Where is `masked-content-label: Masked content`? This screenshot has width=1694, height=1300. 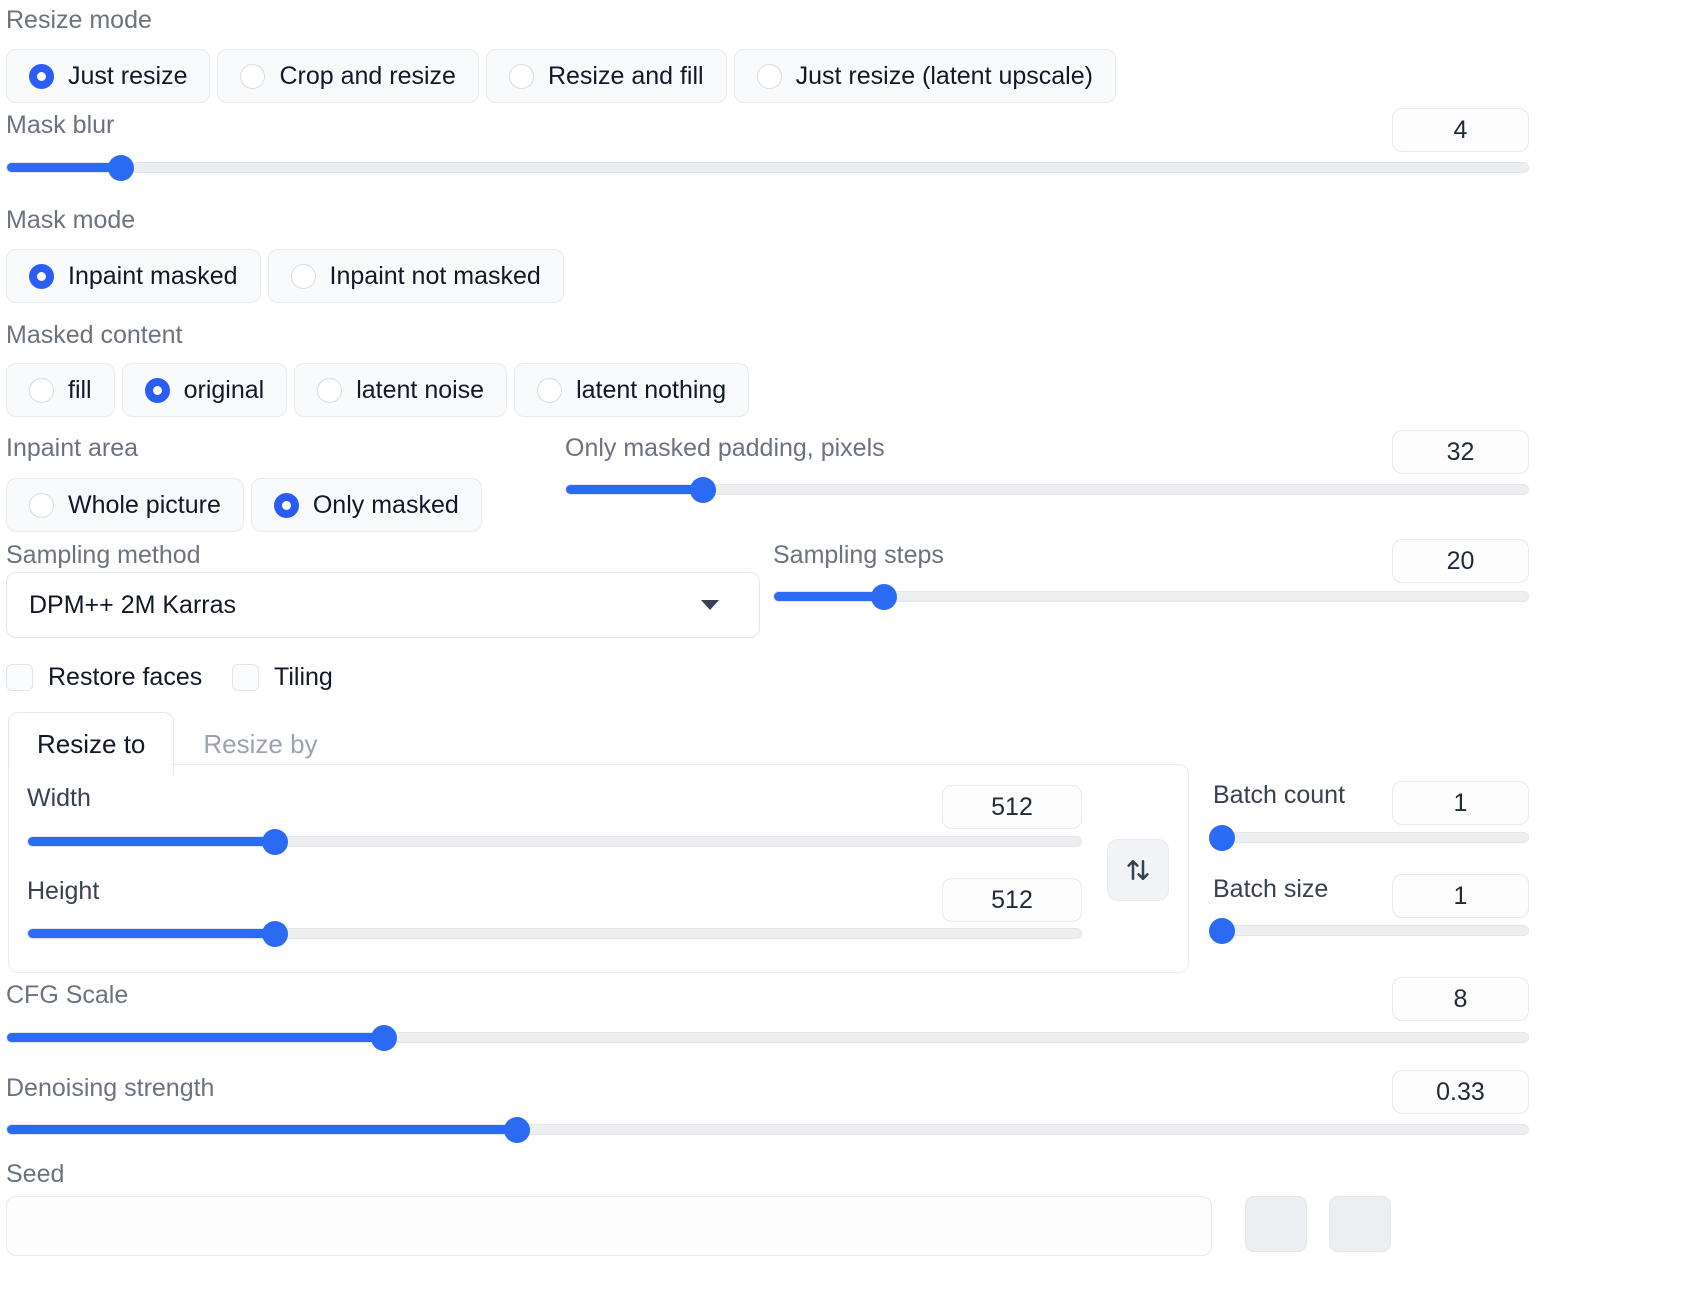 masked-content-label: Masked content is located at coordinates (94, 335).